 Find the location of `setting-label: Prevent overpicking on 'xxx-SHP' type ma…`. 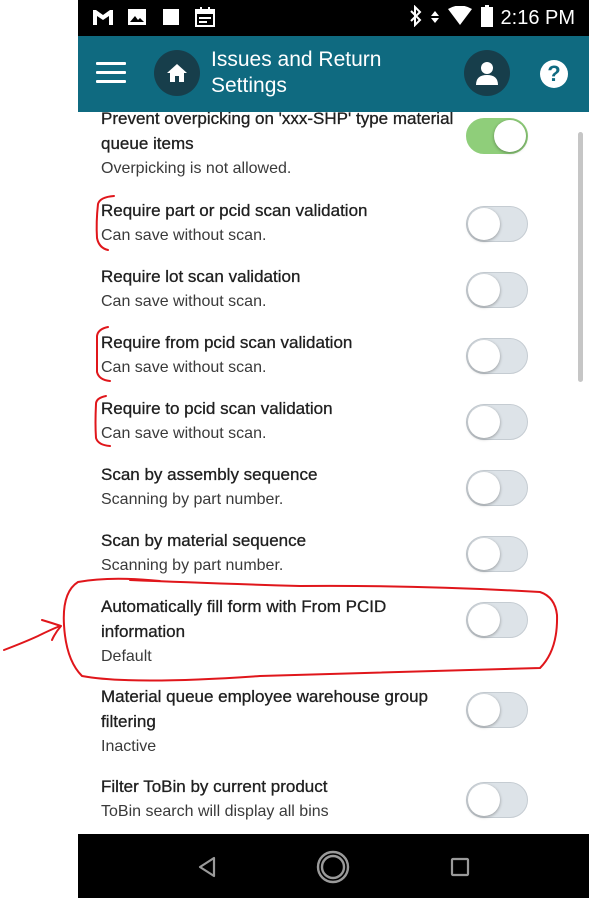

setting-label: Prevent overpicking on 'xxx-SHP' type ma… is located at coordinates (277, 132).